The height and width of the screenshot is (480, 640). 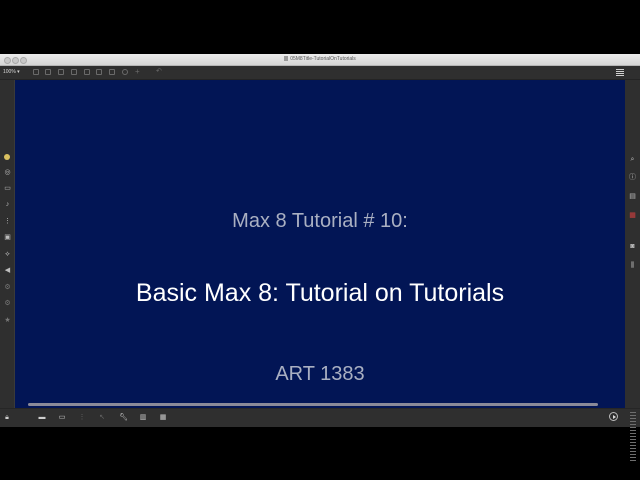 What do you see at coordinates (87, 72) in the screenshot?
I see `button-icon` at bounding box center [87, 72].